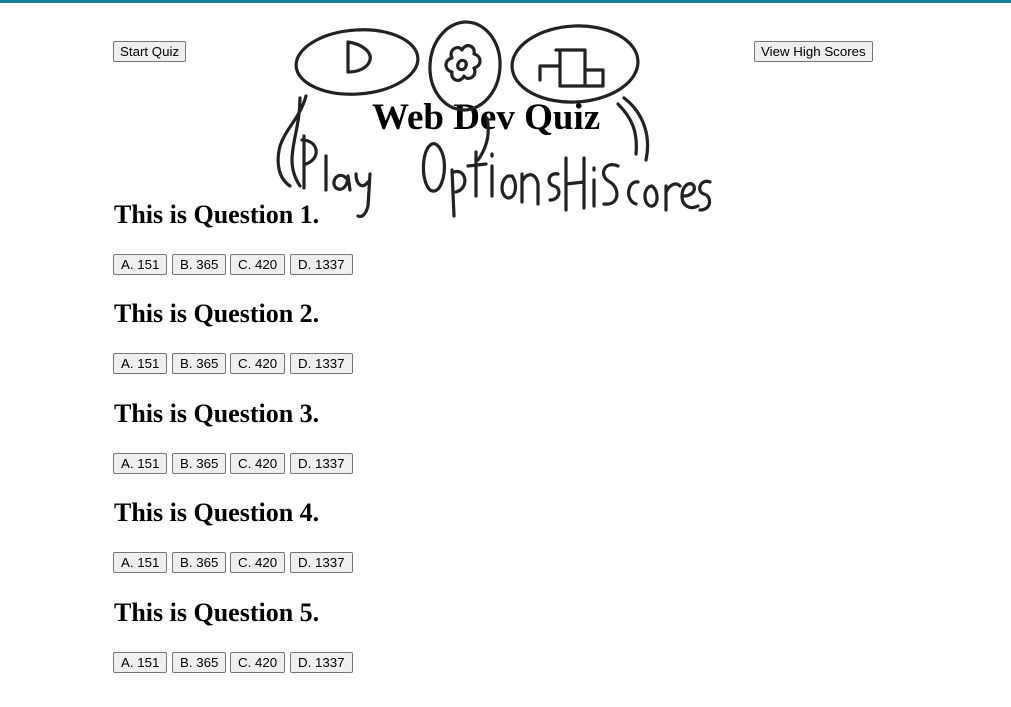 Image resolution: width=1011 pixels, height=707 pixels. What do you see at coordinates (575, 64) in the screenshot?
I see `hiscores-icon` at bounding box center [575, 64].